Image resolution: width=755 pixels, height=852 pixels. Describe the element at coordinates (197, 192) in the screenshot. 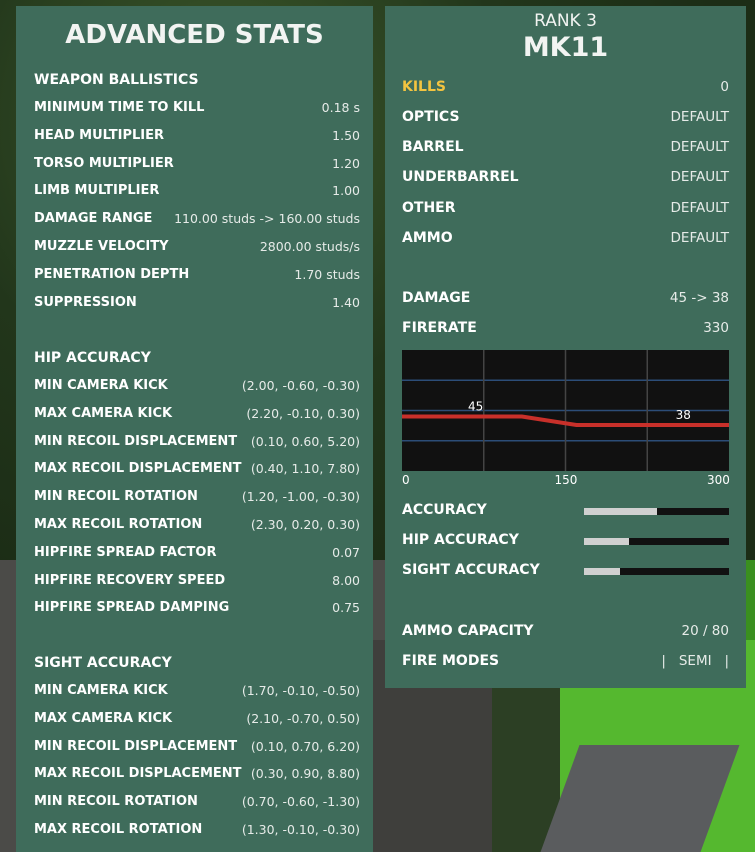

I see `ballistics-row: LIMB MULTIPLIER 1.00` at that location.